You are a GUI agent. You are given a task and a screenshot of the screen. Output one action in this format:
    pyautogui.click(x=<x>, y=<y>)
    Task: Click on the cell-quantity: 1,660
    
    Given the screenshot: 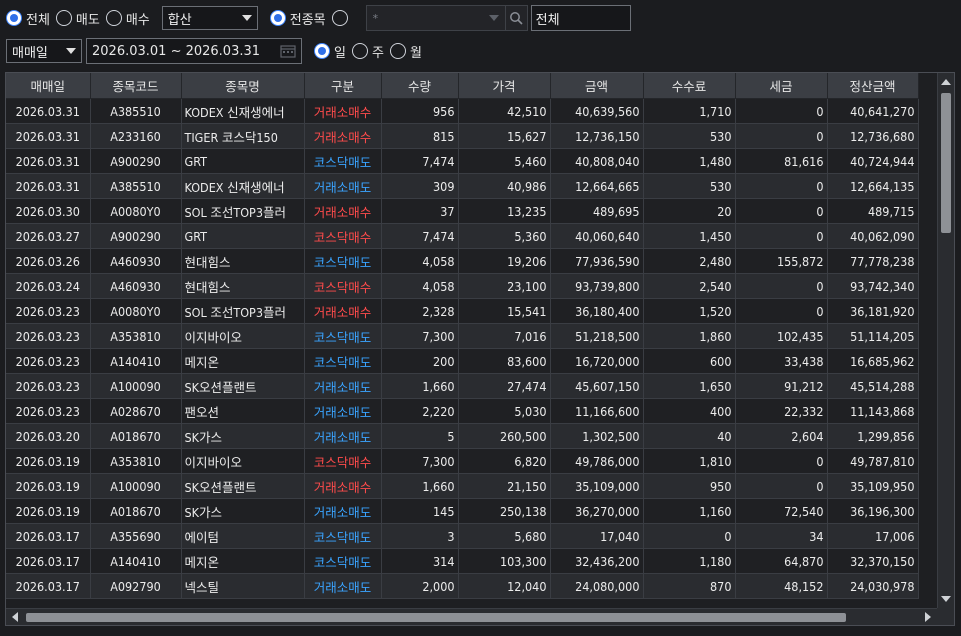 What is the action you would take?
    pyautogui.click(x=420, y=486)
    